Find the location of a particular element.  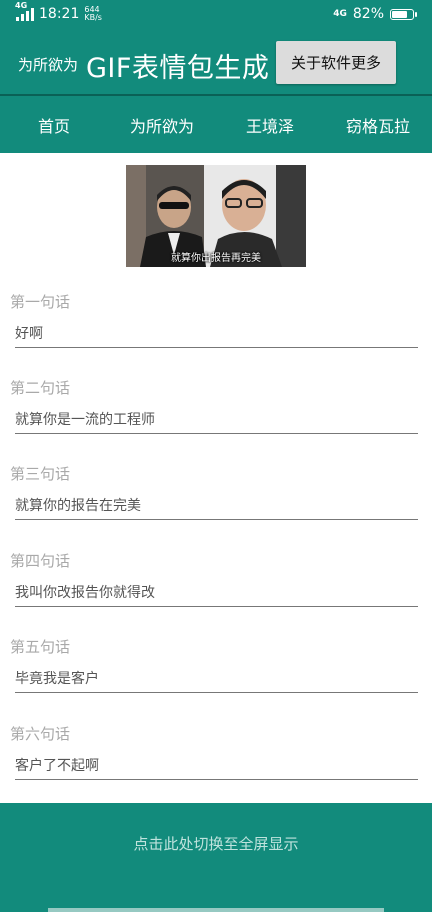

app-bar: 为所欲为 GIF表情包生成 关于软件更多 is located at coordinates (216, 63).